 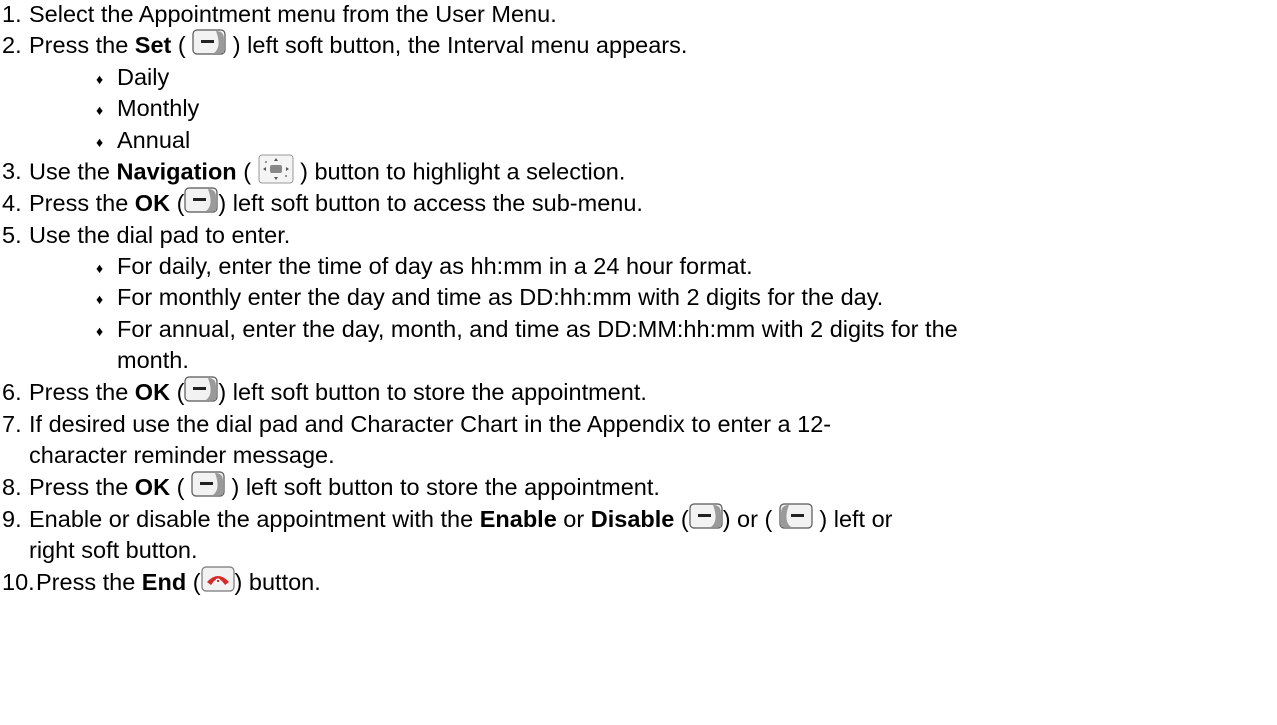 What do you see at coordinates (12, 14) in the screenshot?
I see `step-number: 1.` at bounding box center [12, 14].